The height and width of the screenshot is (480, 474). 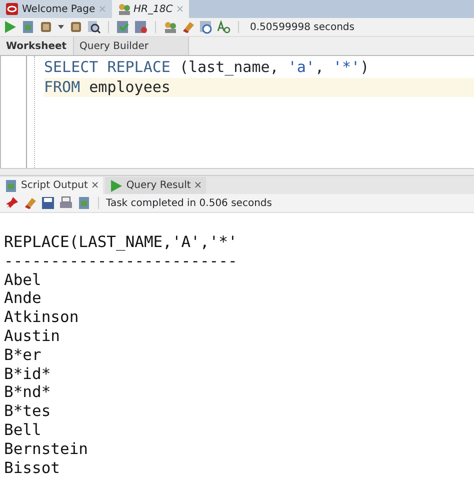 What do you see at coordinates (151, 9) in the screenshot?
I see `document-tab: HR_18C ×` at bounding box center [151, 9].